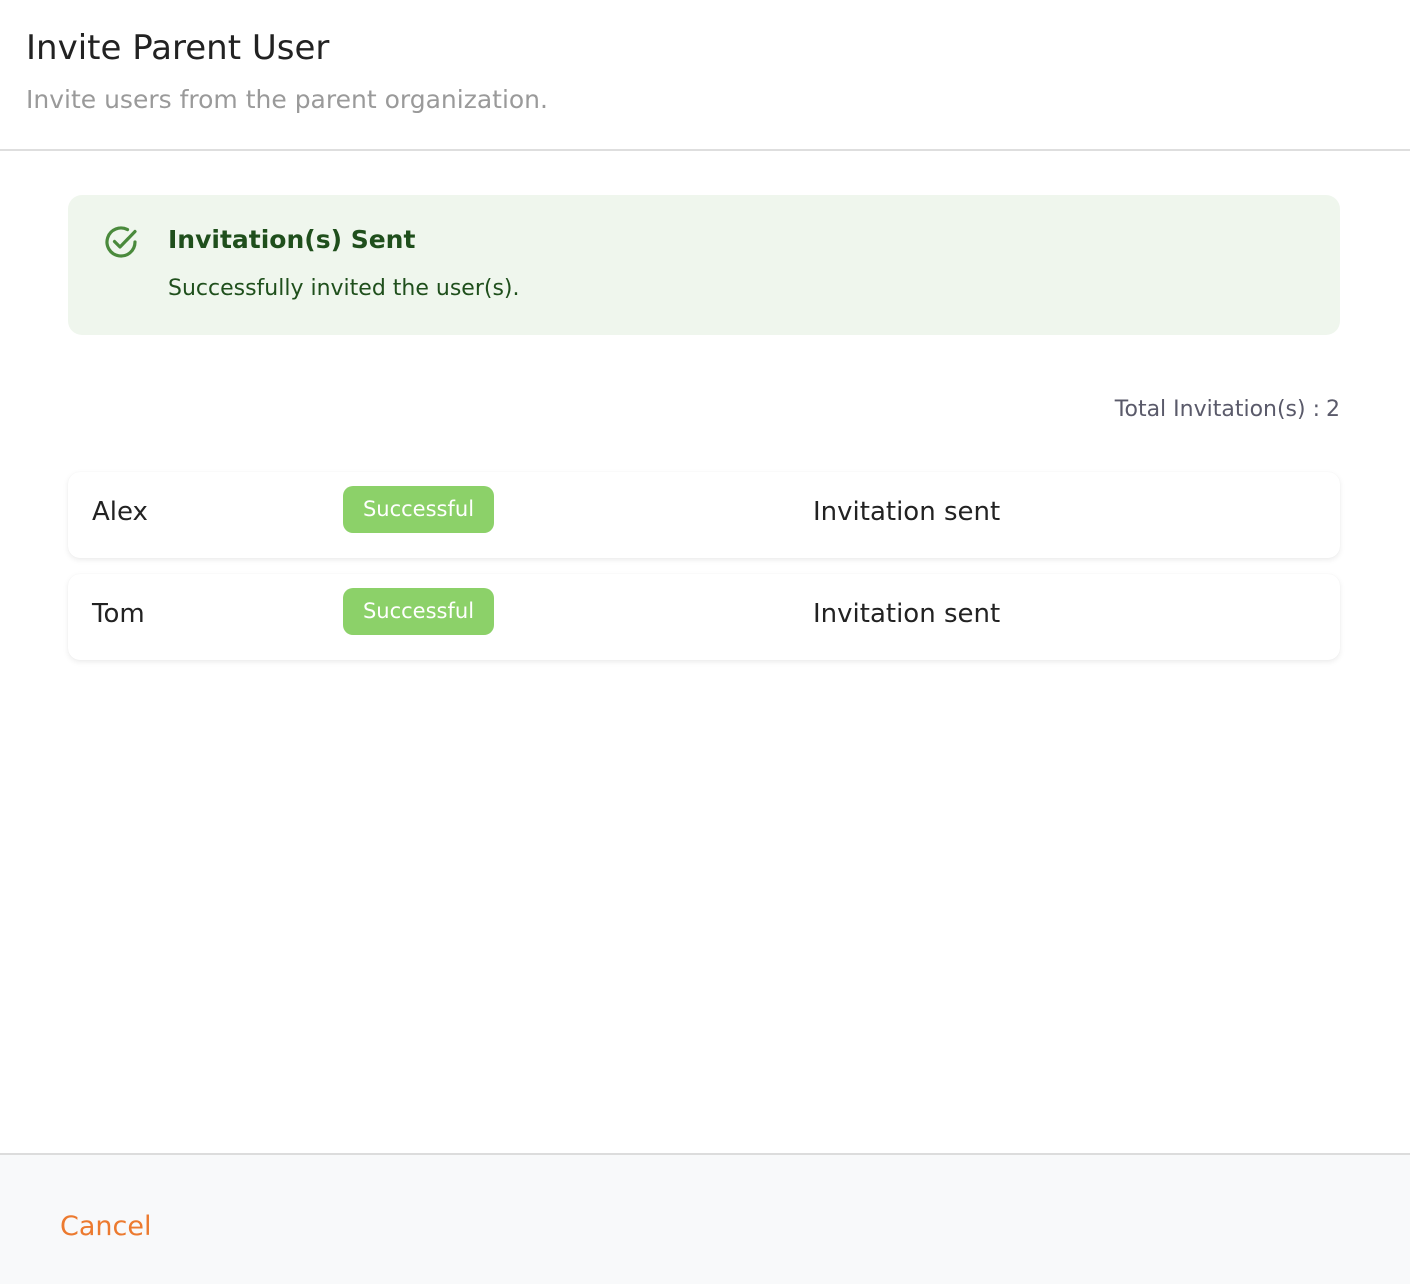  What do you see at coordinates (178, 48) in the screenshot?
I see `page-title: Invite Parent User` at bounding box center [178, 48].